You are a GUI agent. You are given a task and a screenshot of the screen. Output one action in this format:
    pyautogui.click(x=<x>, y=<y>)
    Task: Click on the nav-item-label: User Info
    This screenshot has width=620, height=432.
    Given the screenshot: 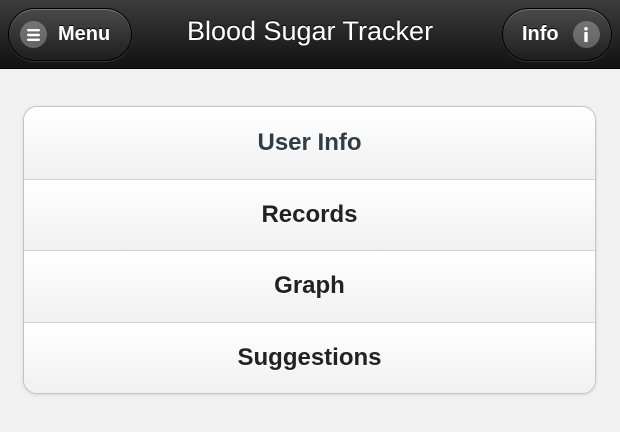 What is the action you would take?
    pyautogui.click(x=309, y=142)
    